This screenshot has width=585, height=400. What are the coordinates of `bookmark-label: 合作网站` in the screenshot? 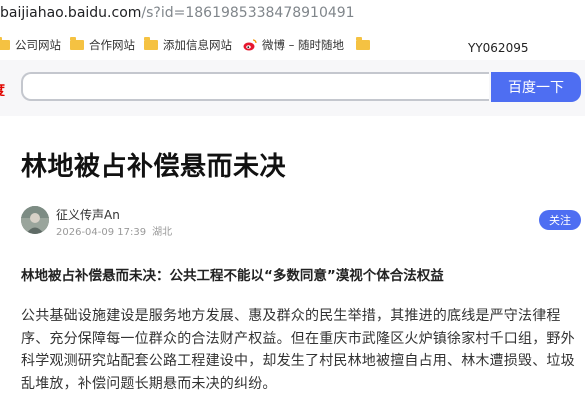 It's located at (112, 45).